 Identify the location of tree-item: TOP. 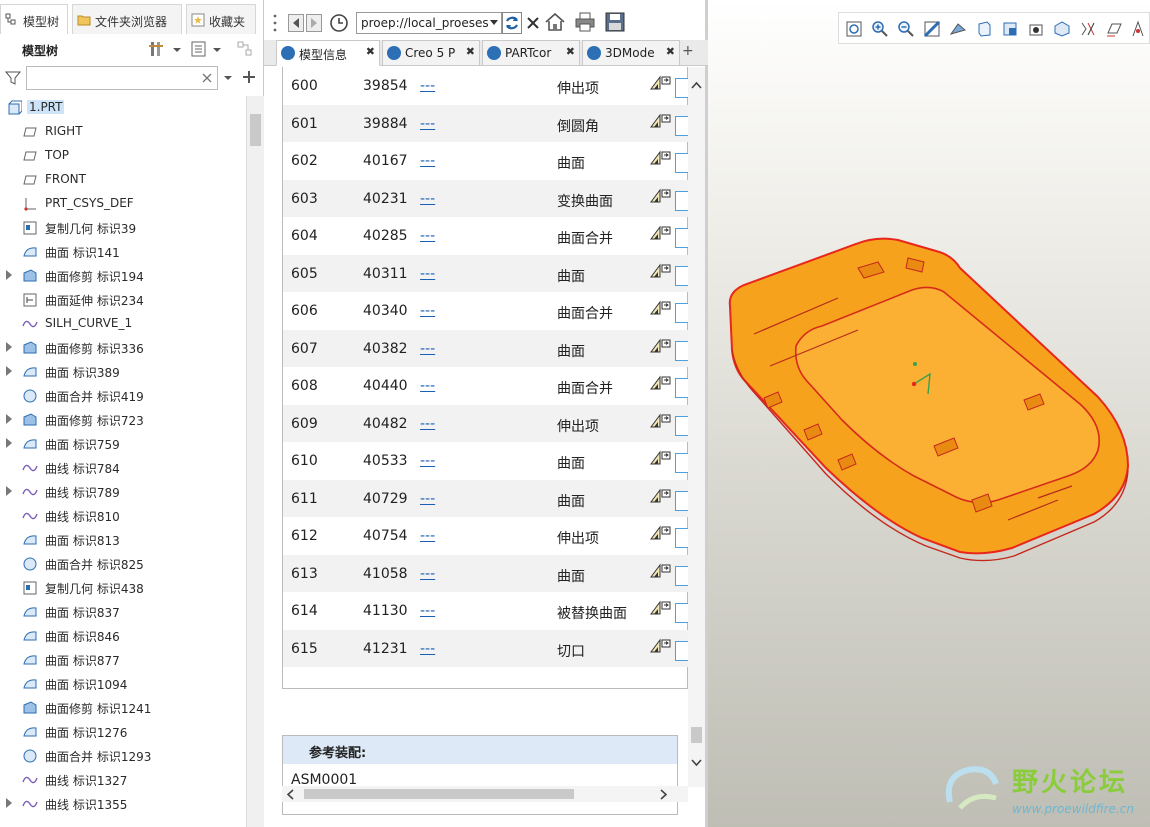
(123, 156).